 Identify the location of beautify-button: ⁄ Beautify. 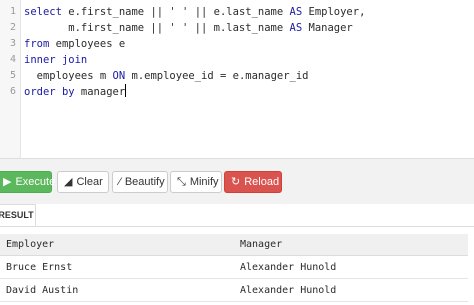
(140, 182).